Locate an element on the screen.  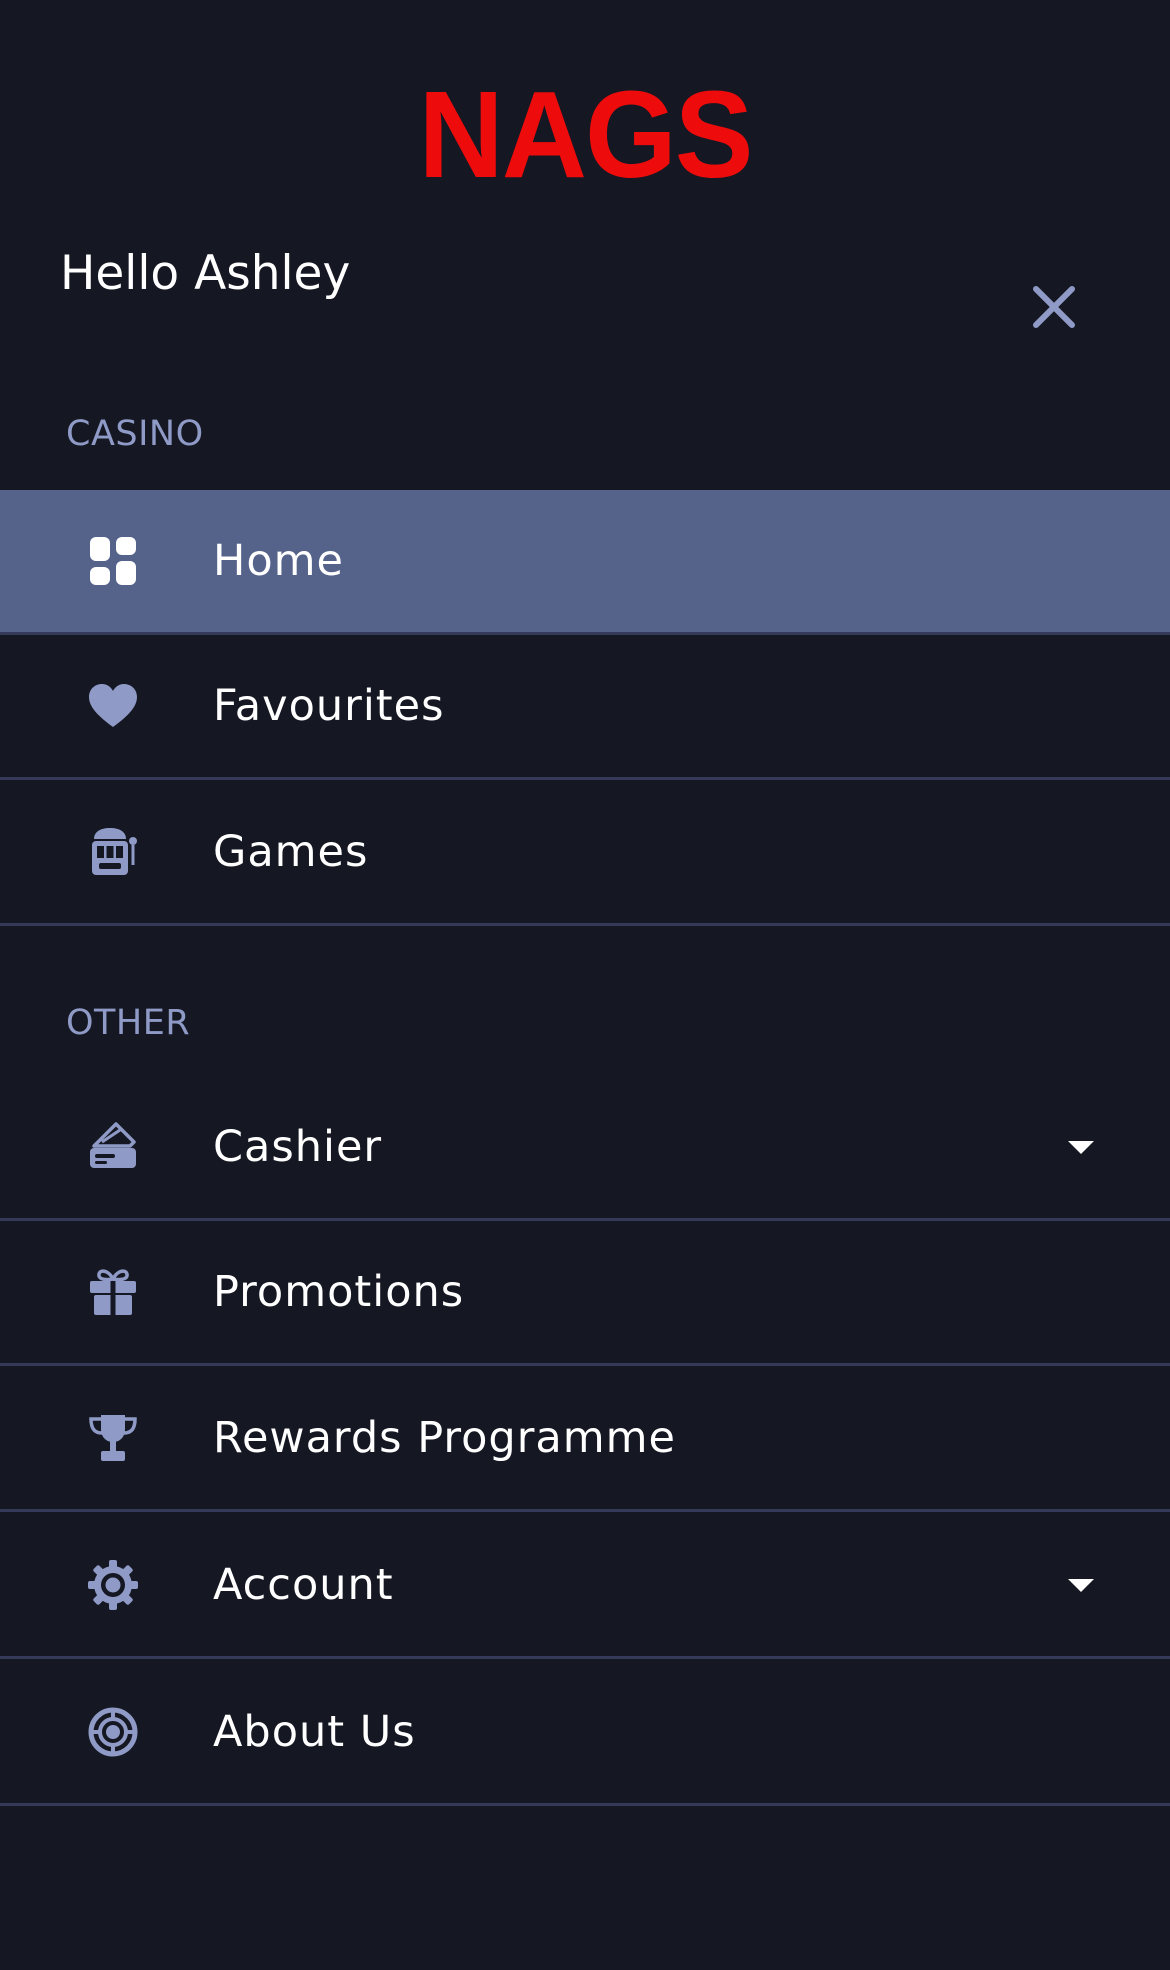
nav-item-cashier: Cashier is located at coordinates (585, 1148).